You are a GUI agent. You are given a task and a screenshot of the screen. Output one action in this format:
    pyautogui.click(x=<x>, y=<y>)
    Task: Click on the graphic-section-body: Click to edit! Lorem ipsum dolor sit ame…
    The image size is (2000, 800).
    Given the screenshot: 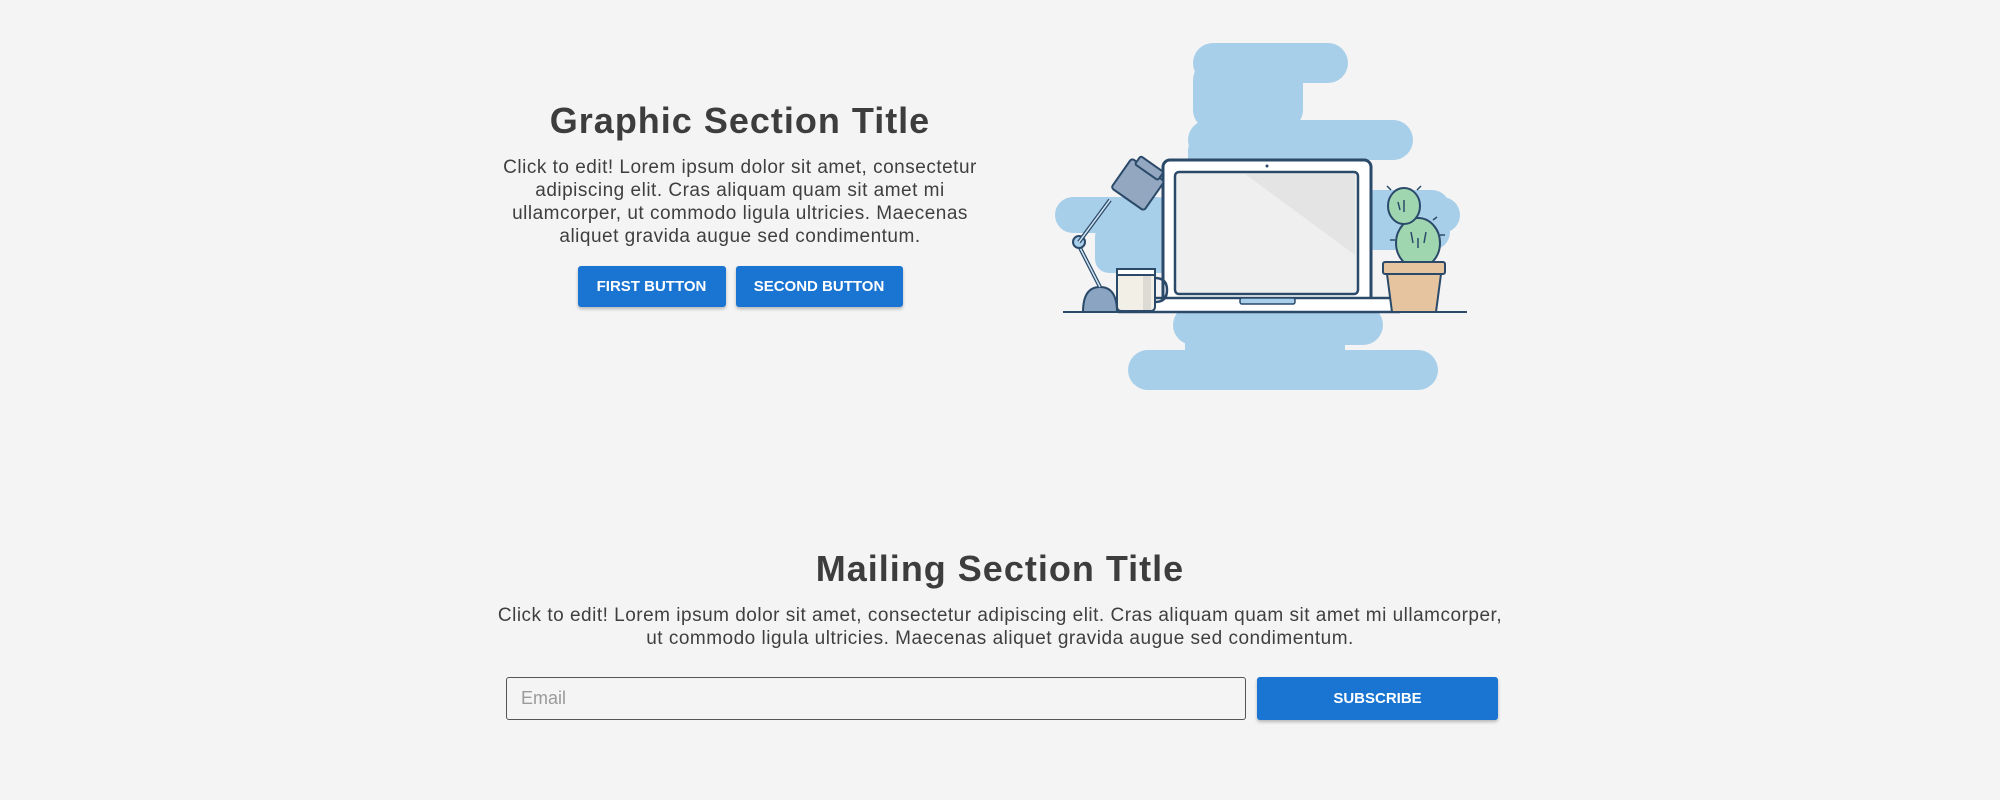 What is the action you would take?
    pyautogui.click(x=740, y=202)
    